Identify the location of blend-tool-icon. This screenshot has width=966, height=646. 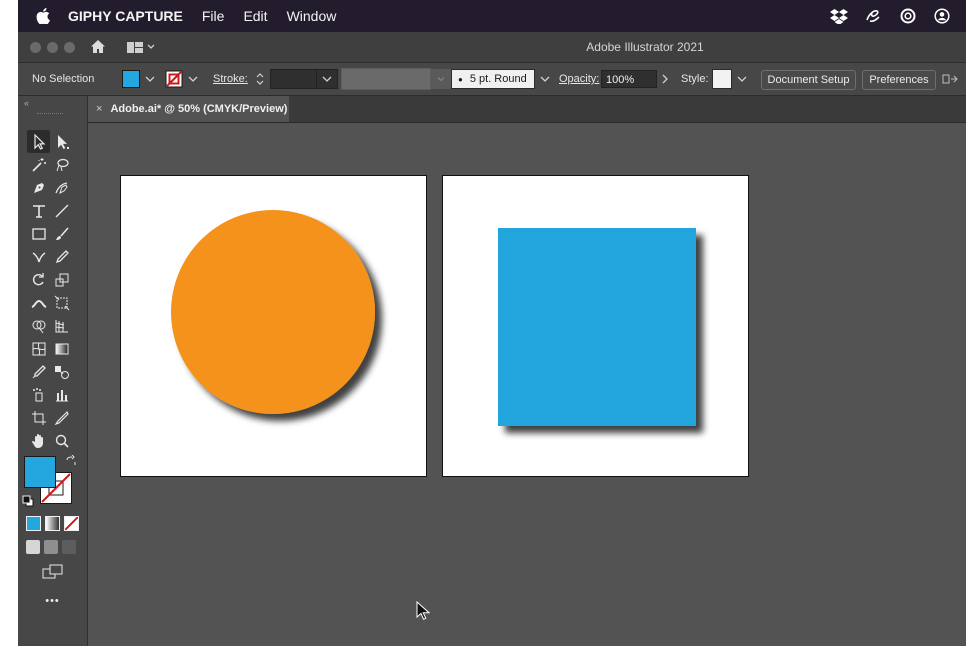
(61, 371).